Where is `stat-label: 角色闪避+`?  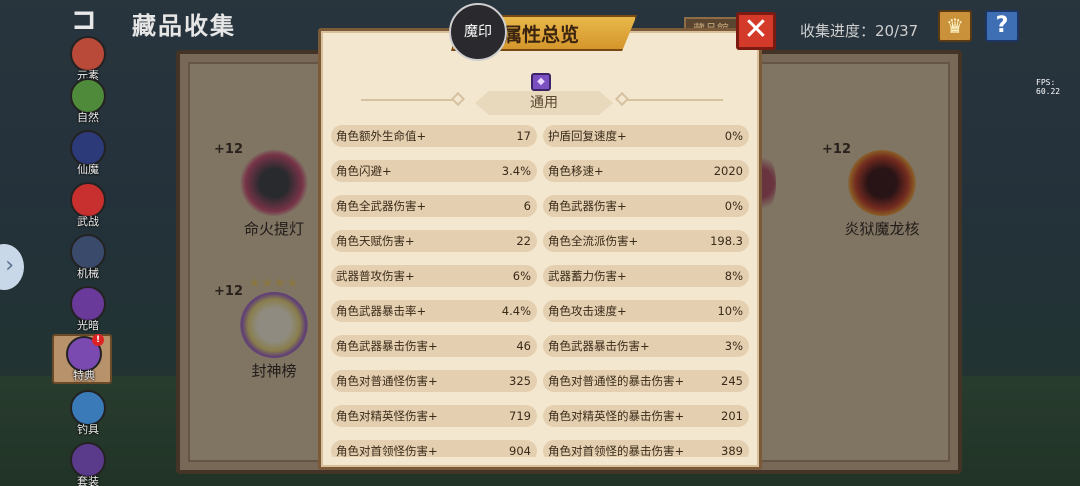
stat-label: 角色闪避+ is located at coordinates (364, 171).